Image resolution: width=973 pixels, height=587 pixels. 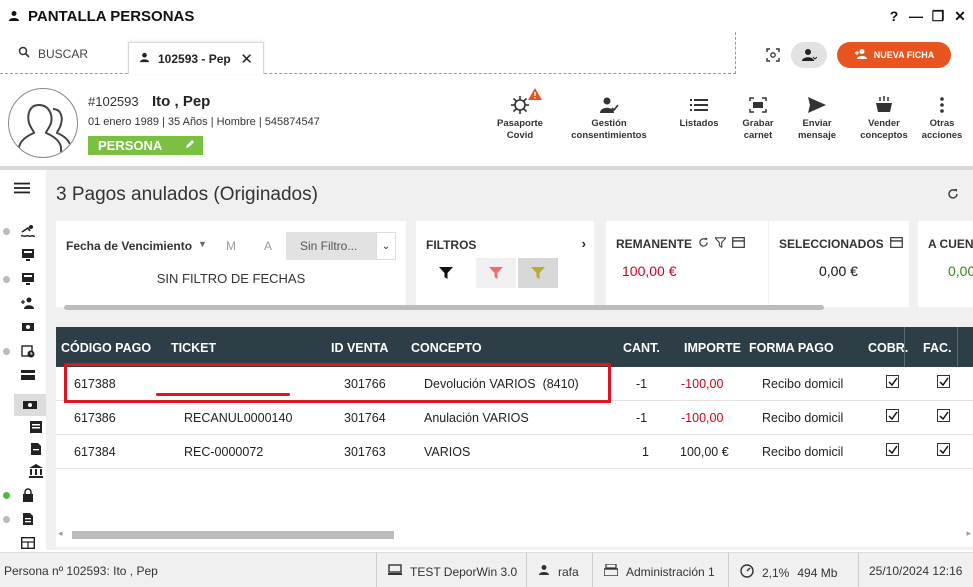 What do you see at coordinates (937, 348) in the screenshot?
I see `col-fac: FAC.` at bounding box center [937, 348].